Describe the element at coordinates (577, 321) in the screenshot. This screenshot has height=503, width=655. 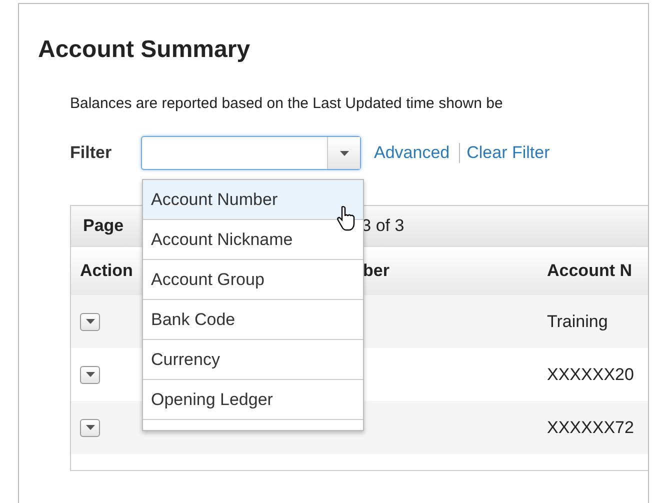
I see `table-cell: Training` at that location.